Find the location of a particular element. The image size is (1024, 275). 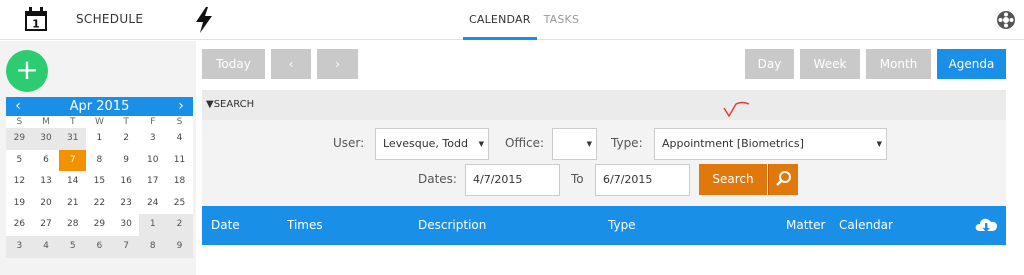

calendar-icon: 1 is located at coordinates (36, 19).